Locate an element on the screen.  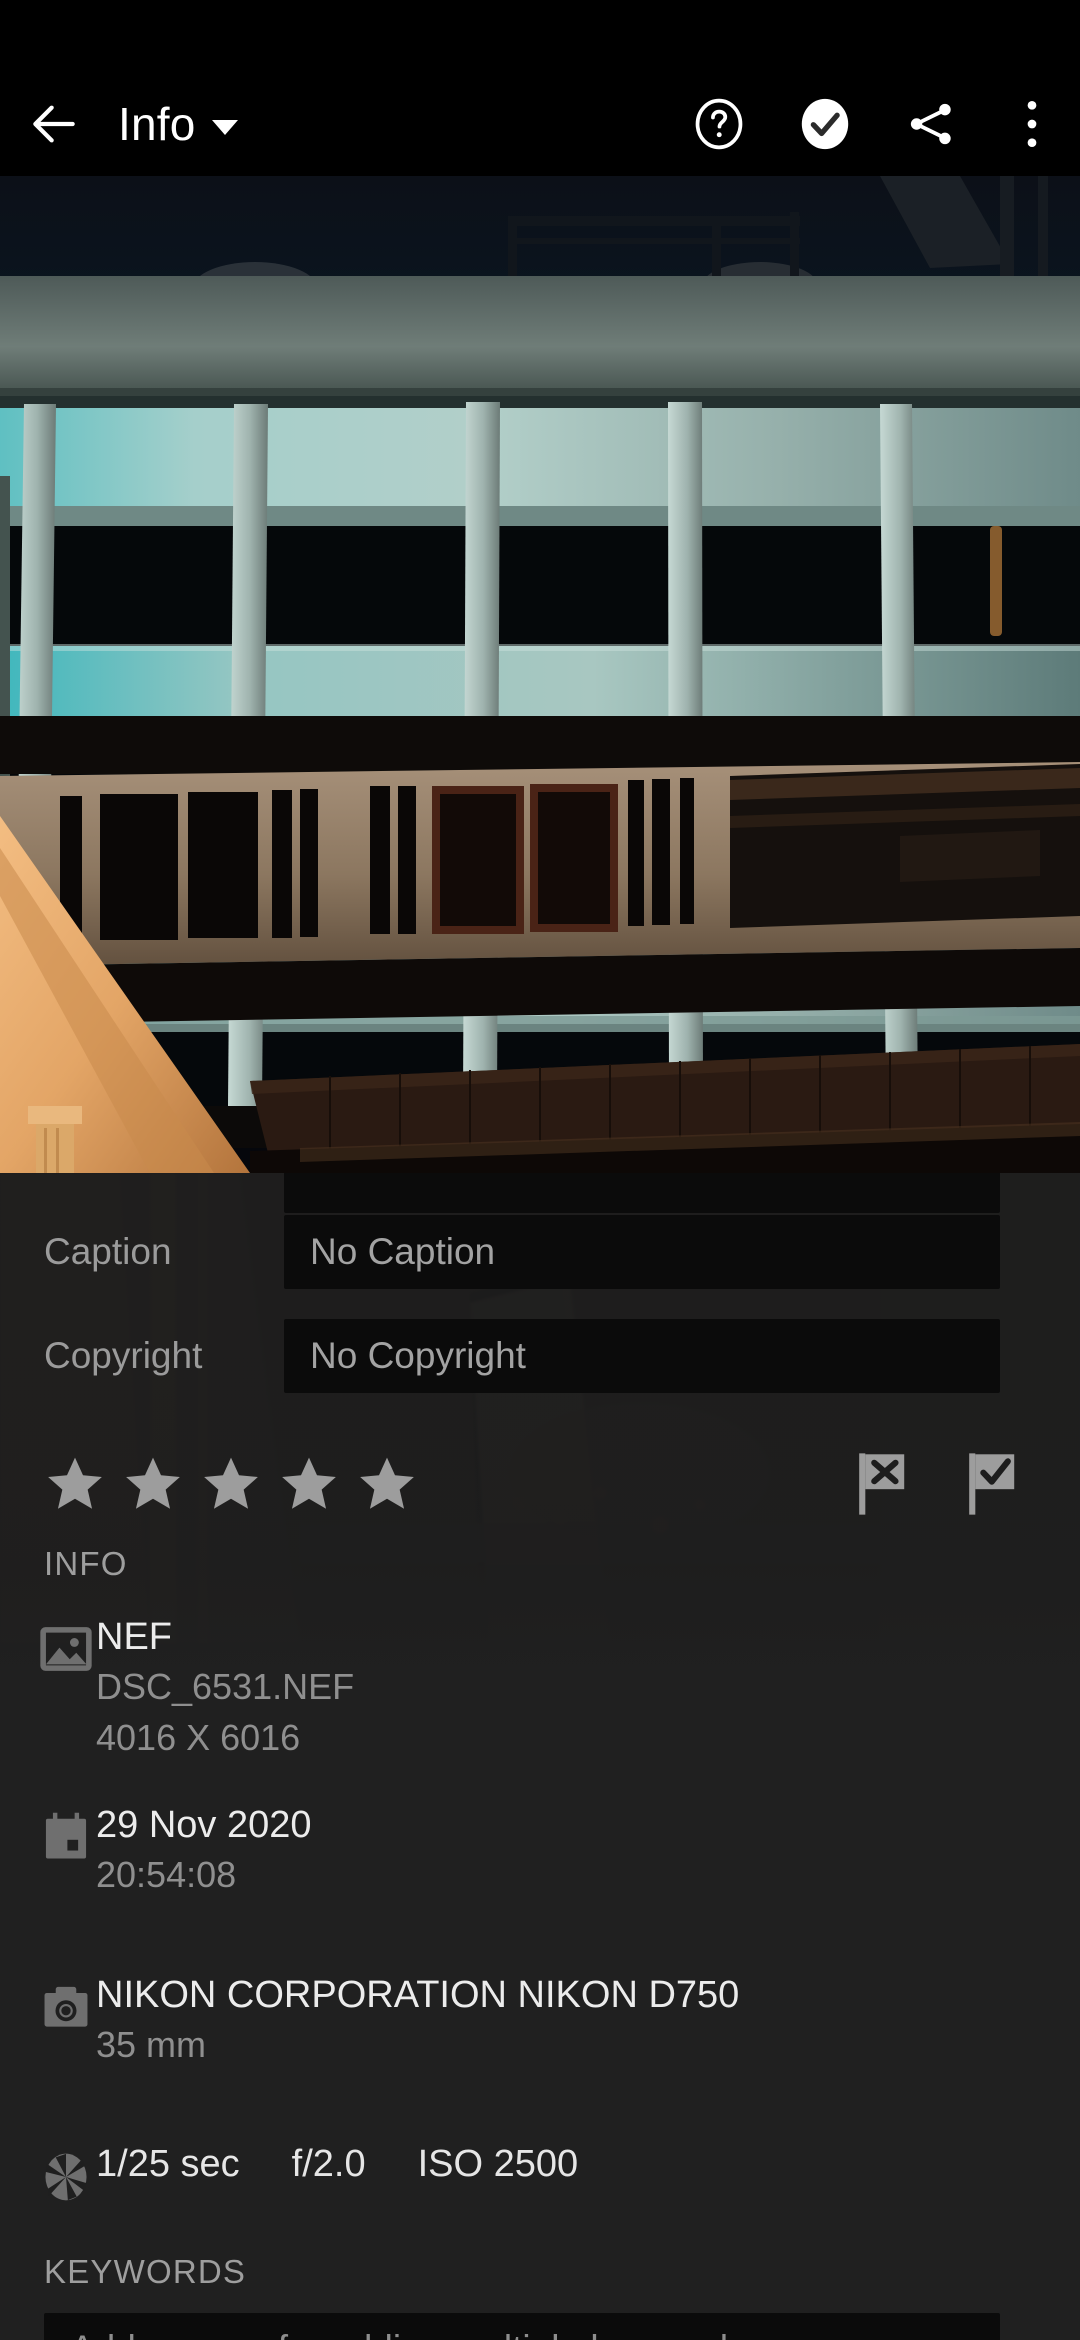
overflow-menu-button is located at coordinates (1032, 124).